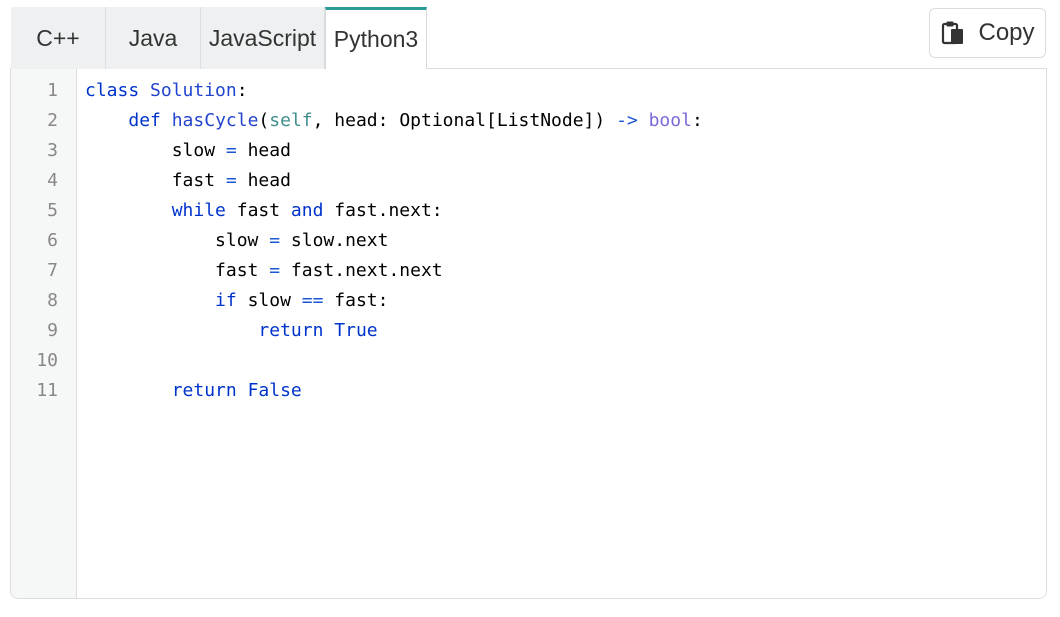 The width and height of the screenshot is (1060, 617). What do you see at coordinates (52, 300) in the screenshot?
I see `line-number: 8` at bounding box center [52, 300].